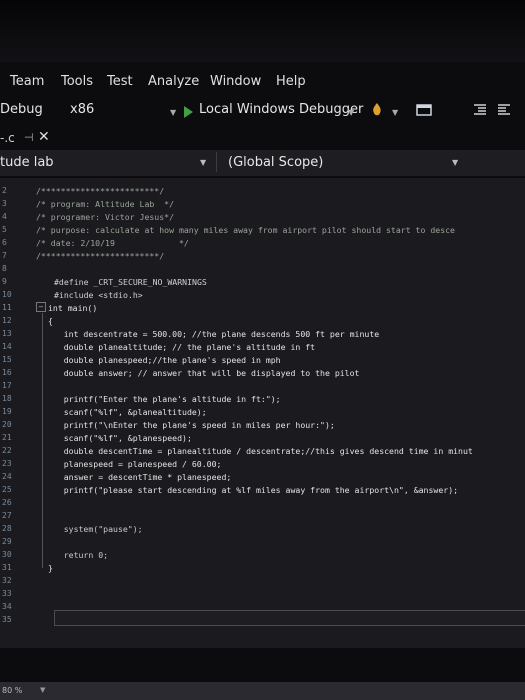 The width and height of the screenshot is (525, 700). I want to click on line-number: 6, so click(4, 242).